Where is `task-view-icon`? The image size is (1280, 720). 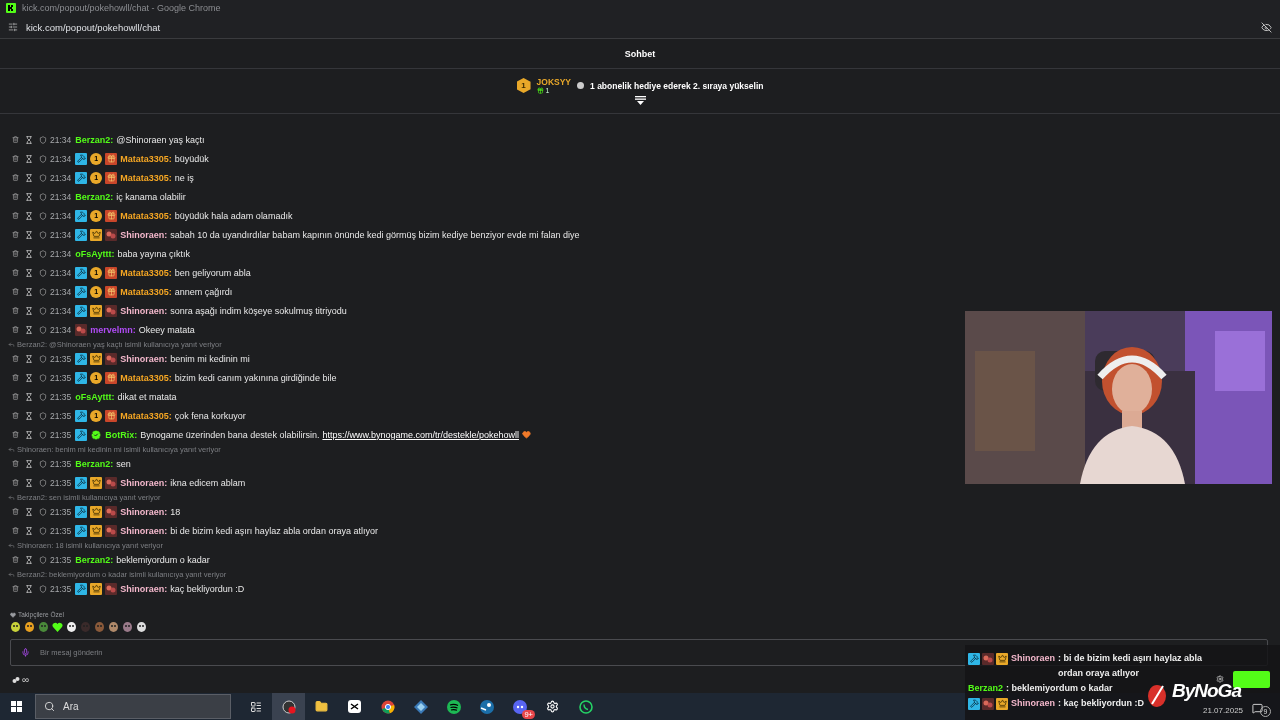 task-view-icon is located at coordinates (255, 706).